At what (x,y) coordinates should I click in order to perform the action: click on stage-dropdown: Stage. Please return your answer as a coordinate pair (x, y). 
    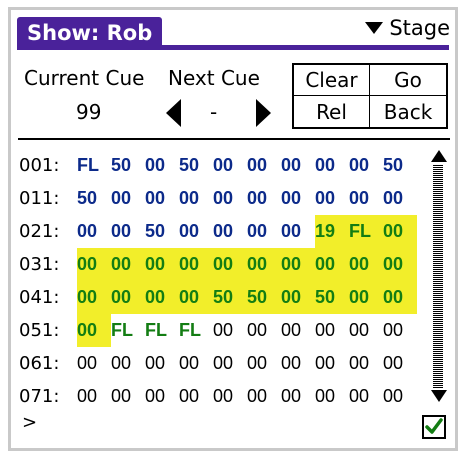
    Looking at the image, I should click on (407, 28).